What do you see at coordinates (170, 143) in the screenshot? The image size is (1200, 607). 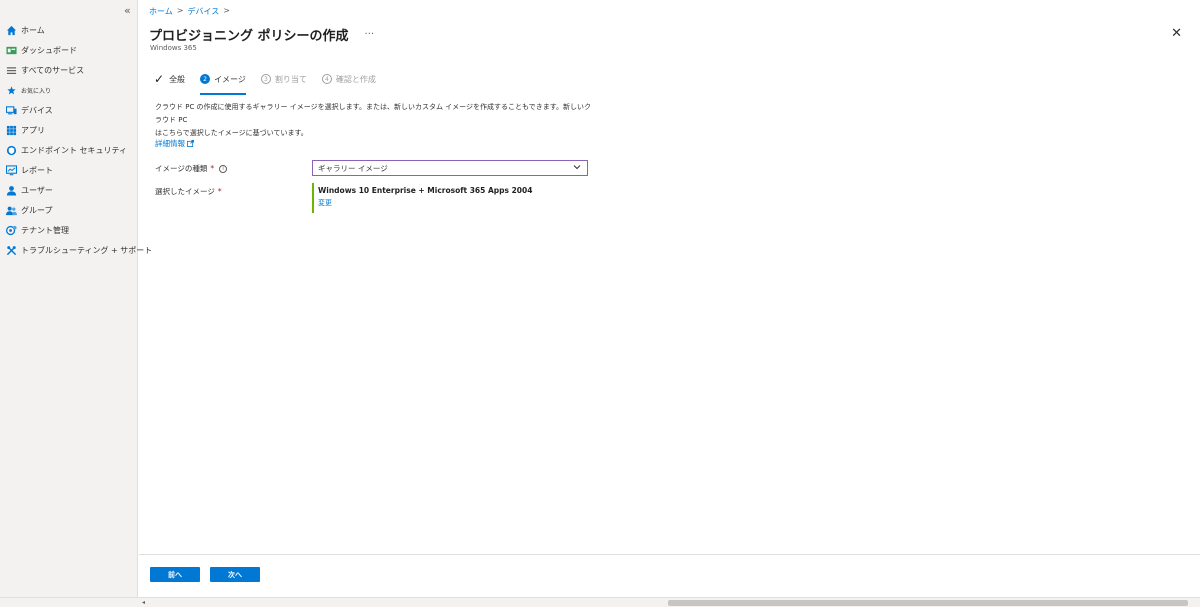 I see `more-info-label: 詳細情報` at bounding box center [170, 143].